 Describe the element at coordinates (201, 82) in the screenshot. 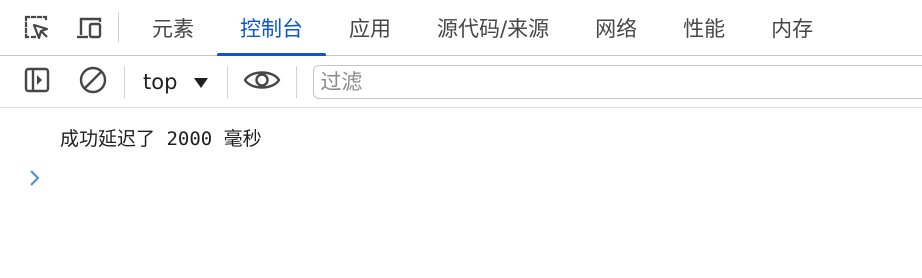

I see `dropdown-arrow-icon` at that location.